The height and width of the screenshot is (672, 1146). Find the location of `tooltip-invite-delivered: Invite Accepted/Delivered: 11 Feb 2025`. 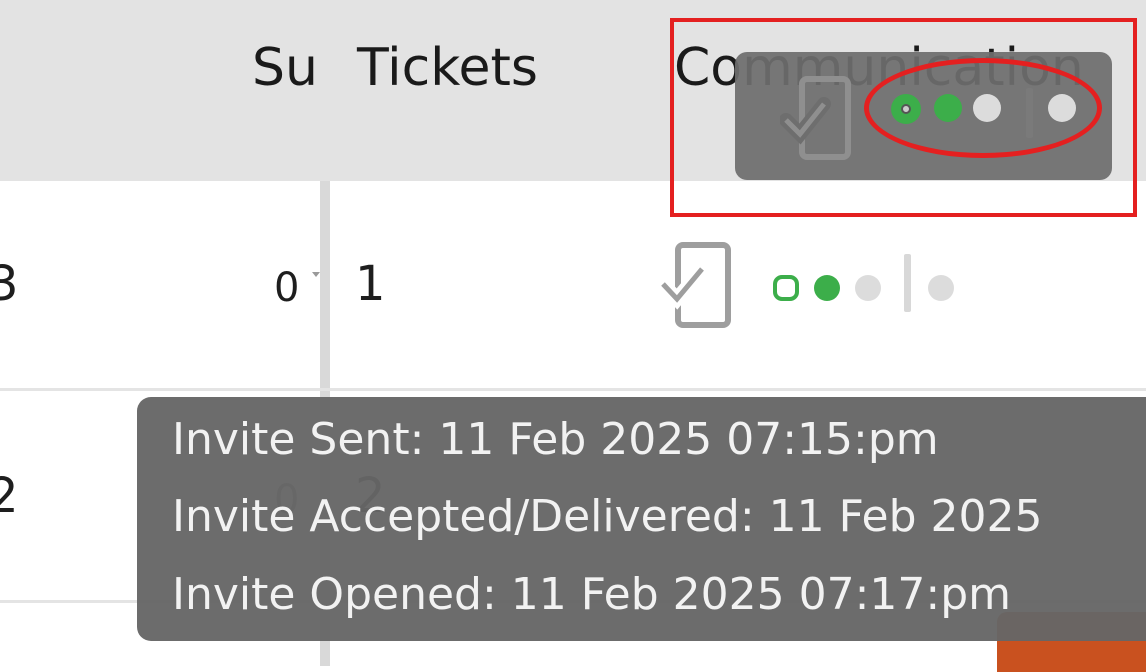

tooltip-invite-delivered: Invite Accepted/Delivered: 11 Feb 2025 is located at coordinates (607, 516).